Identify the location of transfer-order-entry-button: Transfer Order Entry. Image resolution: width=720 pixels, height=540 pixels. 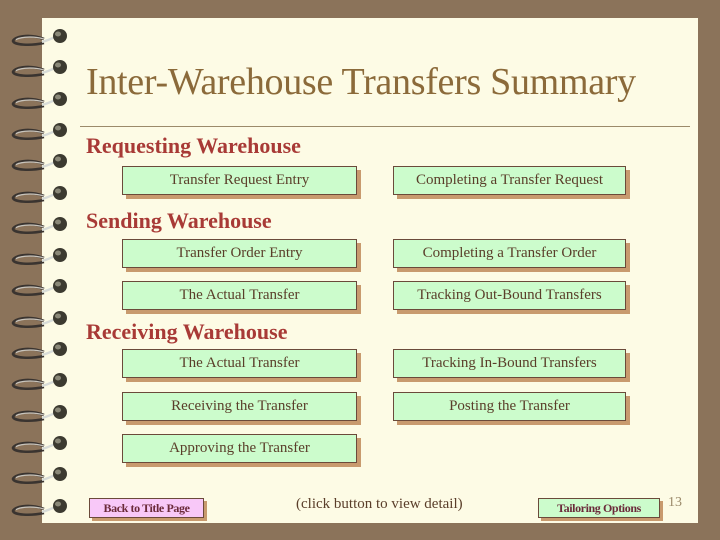
(239, 253).